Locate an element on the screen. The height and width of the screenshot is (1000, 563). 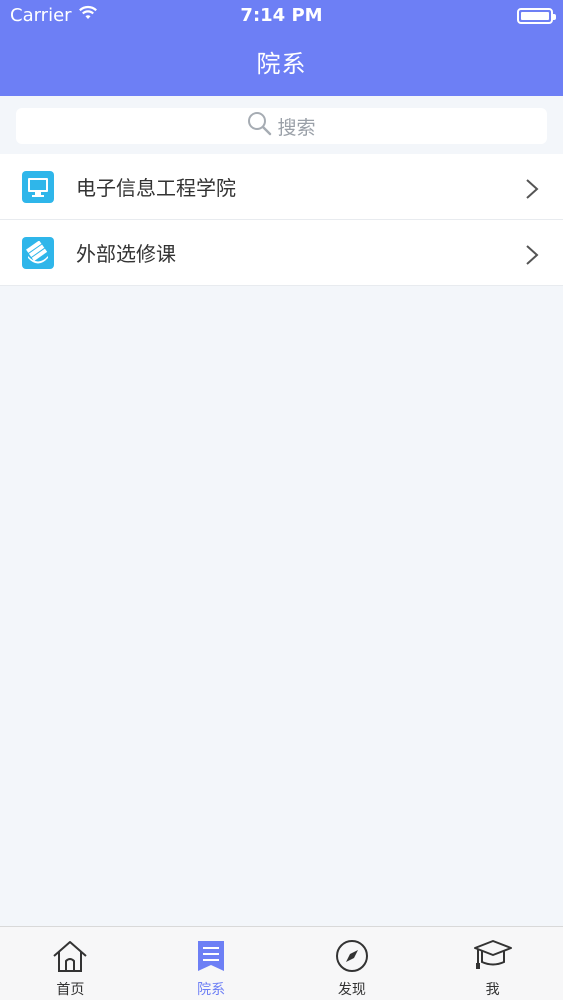
tab-label: 我 is located at coordinates (492, 990).